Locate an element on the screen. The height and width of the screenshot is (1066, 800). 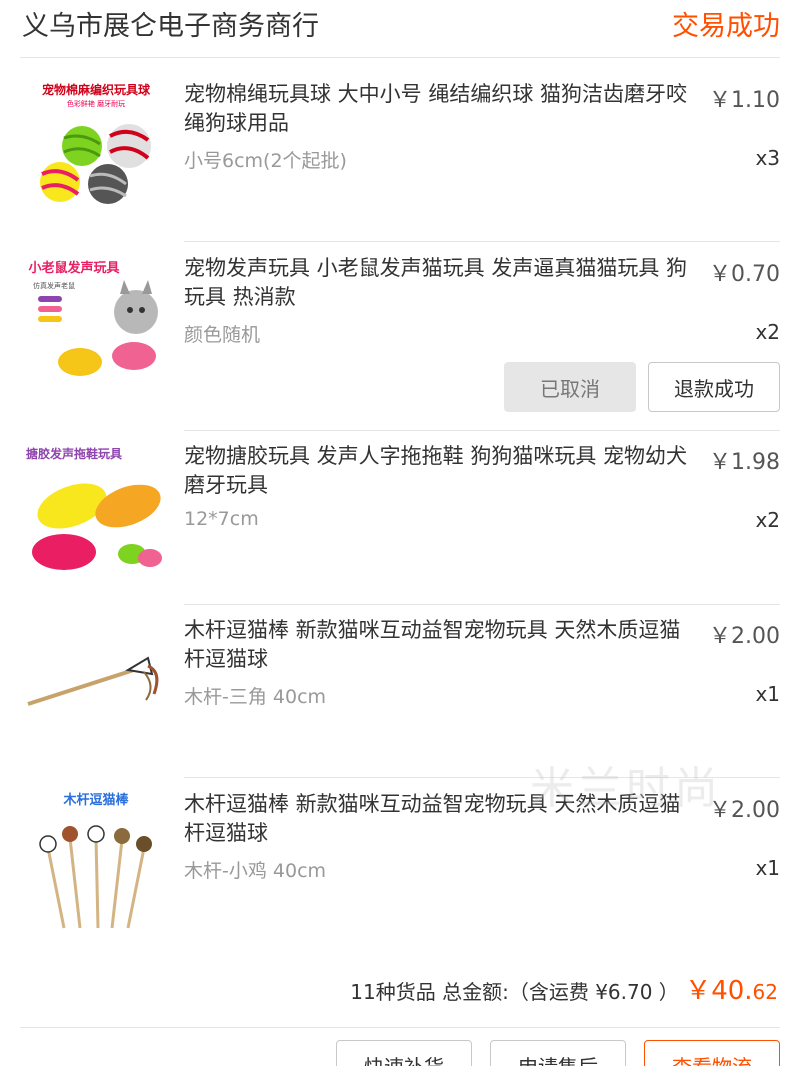
item-sku: 木杆-小鸡 40cm is located at coordinates (255, 871).